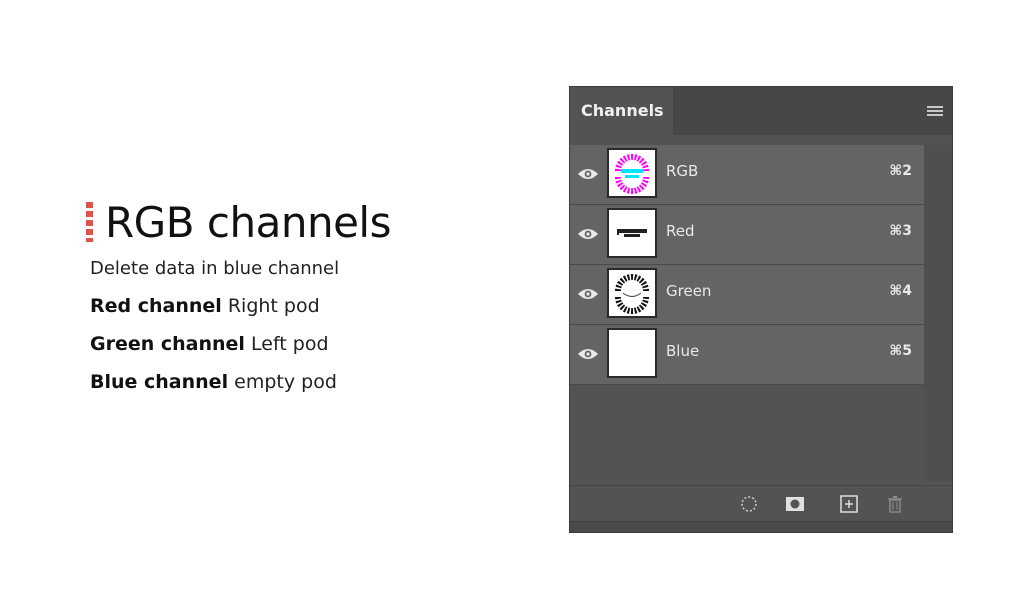 This screenshot has width=1019, height=611. I want to click on channel-thumbnail-rgb, so click(632, 173).